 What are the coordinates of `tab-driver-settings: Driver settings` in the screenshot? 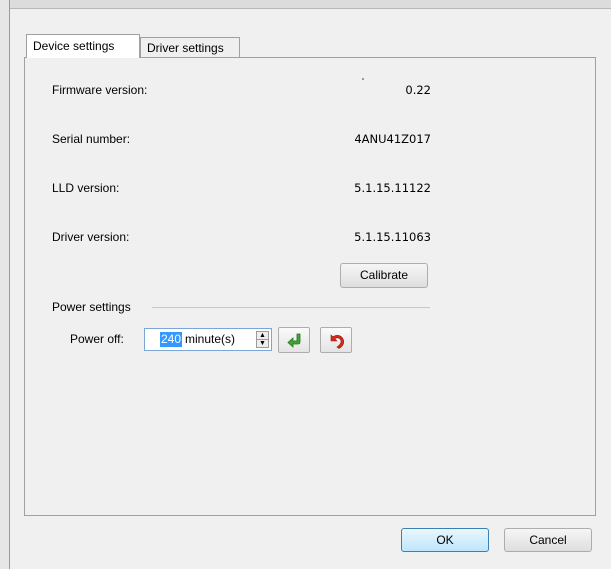 It's located at (190, 47).